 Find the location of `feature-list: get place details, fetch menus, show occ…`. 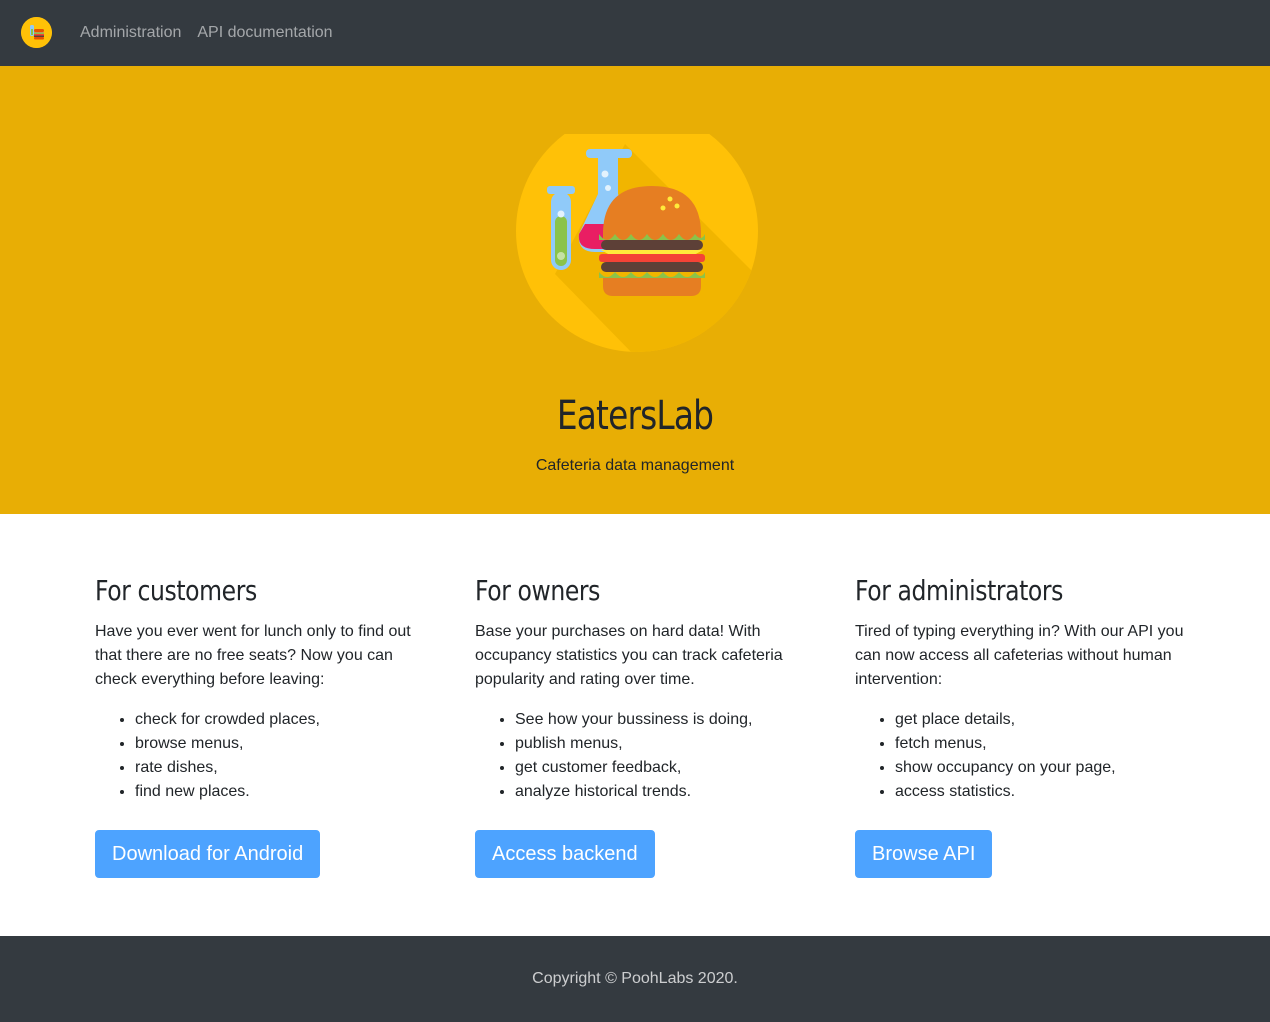

feature-list: get place details, fetch menus, show occ… is located at coordinates (1020, 756).